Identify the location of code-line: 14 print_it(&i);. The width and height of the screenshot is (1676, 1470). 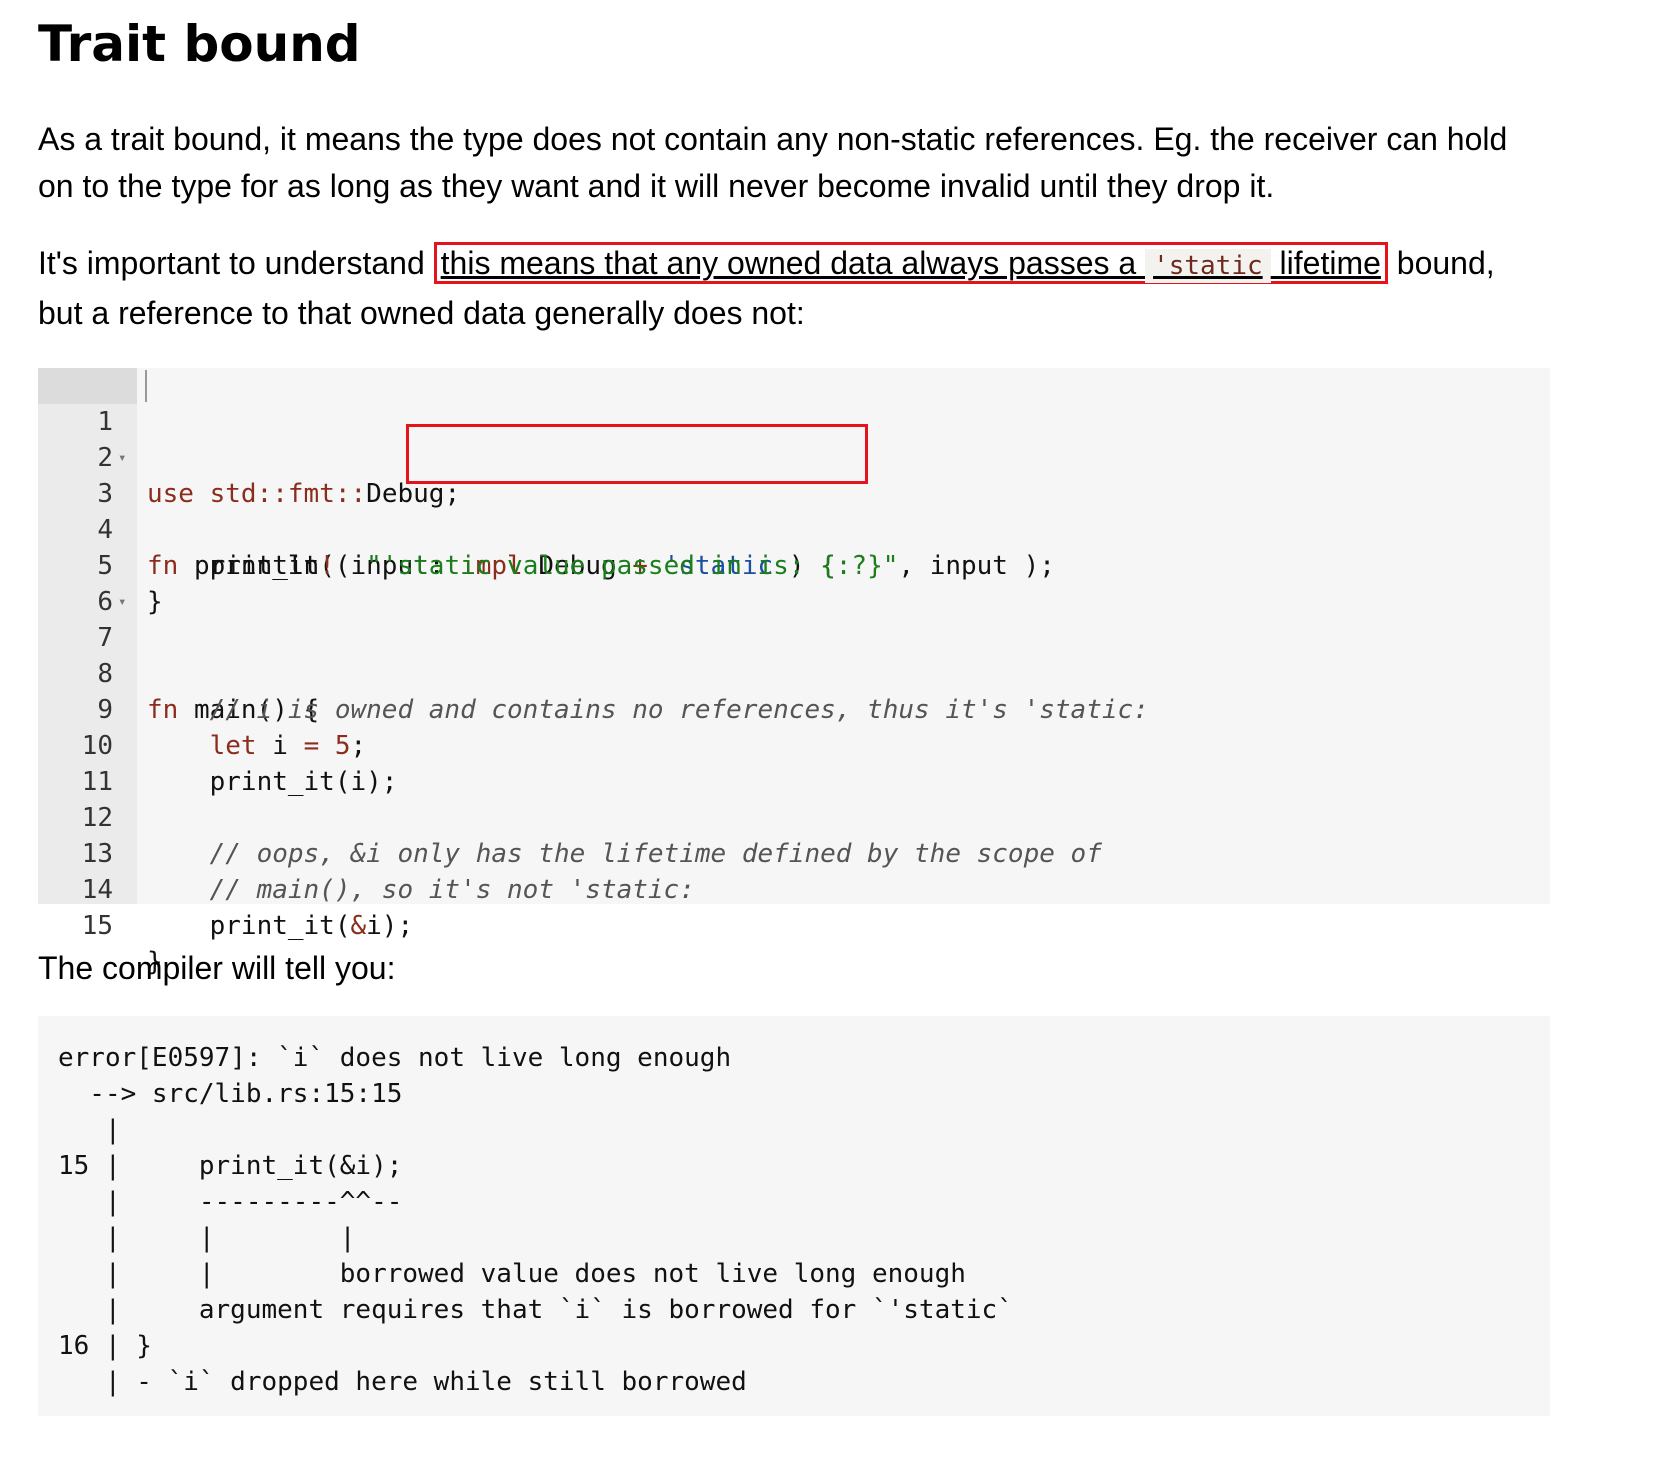
(794, 888).